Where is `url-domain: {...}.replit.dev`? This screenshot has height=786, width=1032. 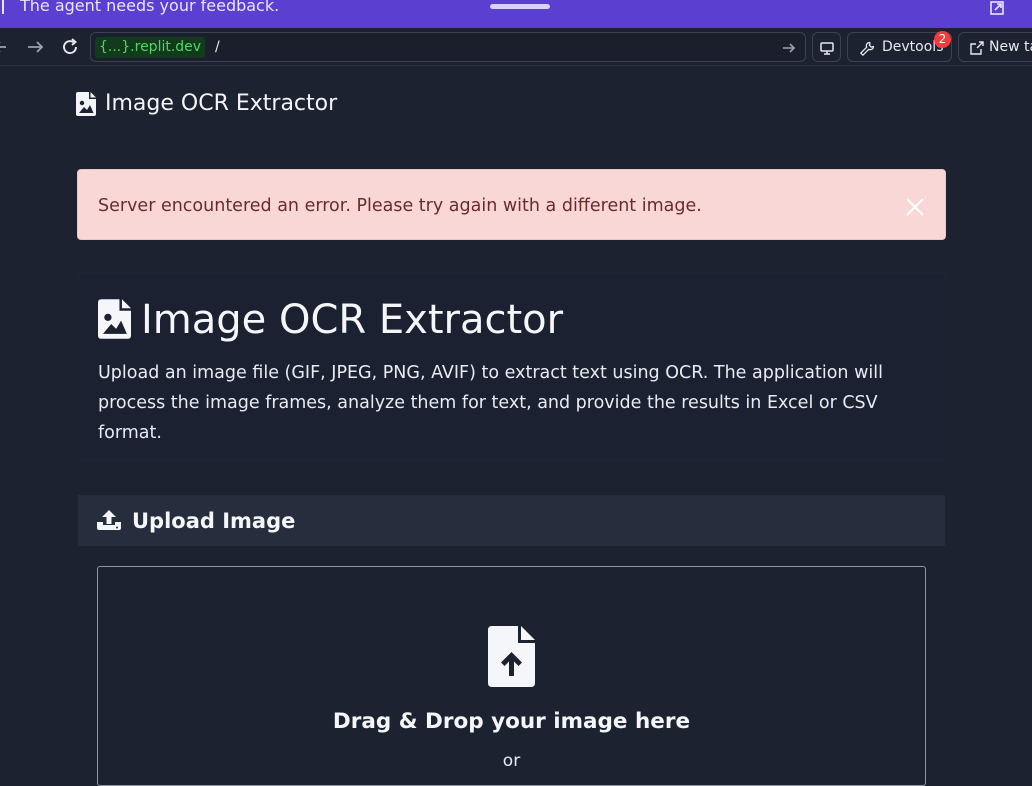
url-domain: {...}.replit.dev is located at coordinates (150, 47).